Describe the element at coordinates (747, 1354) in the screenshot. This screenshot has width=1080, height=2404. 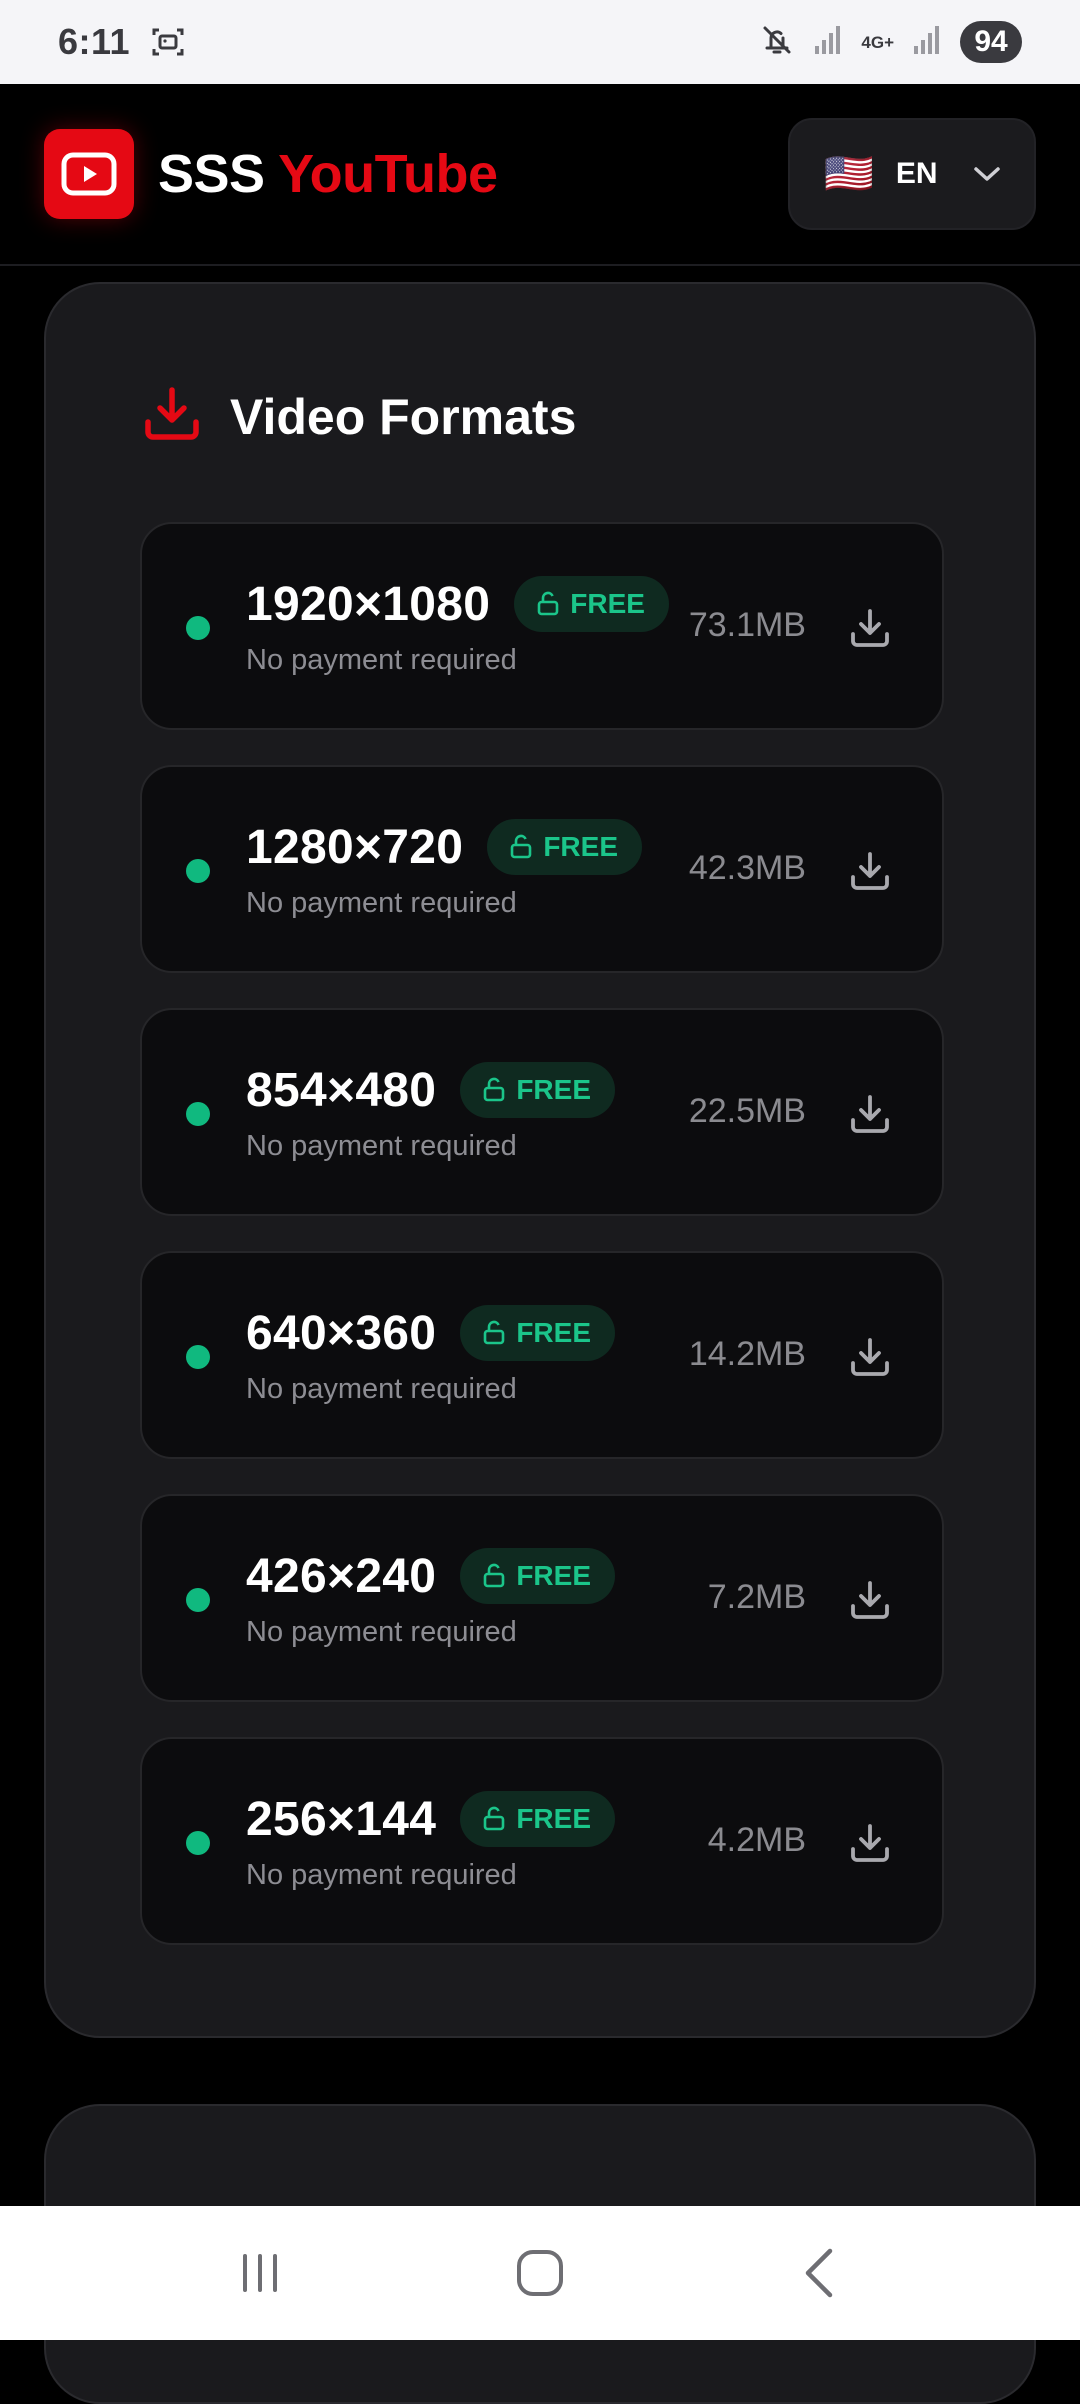
I see `file-size: 14.2MB` at that location.